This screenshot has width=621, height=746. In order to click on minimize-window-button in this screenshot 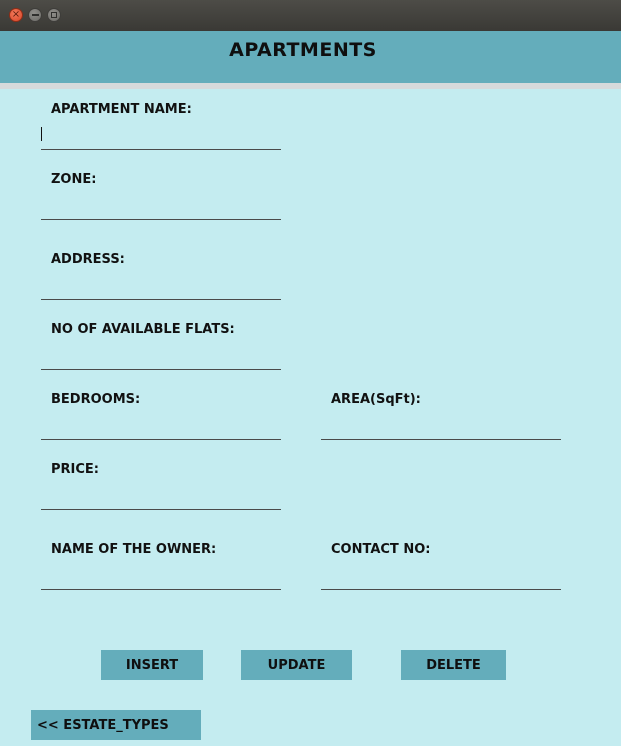, I will do `click(35, 15)`.